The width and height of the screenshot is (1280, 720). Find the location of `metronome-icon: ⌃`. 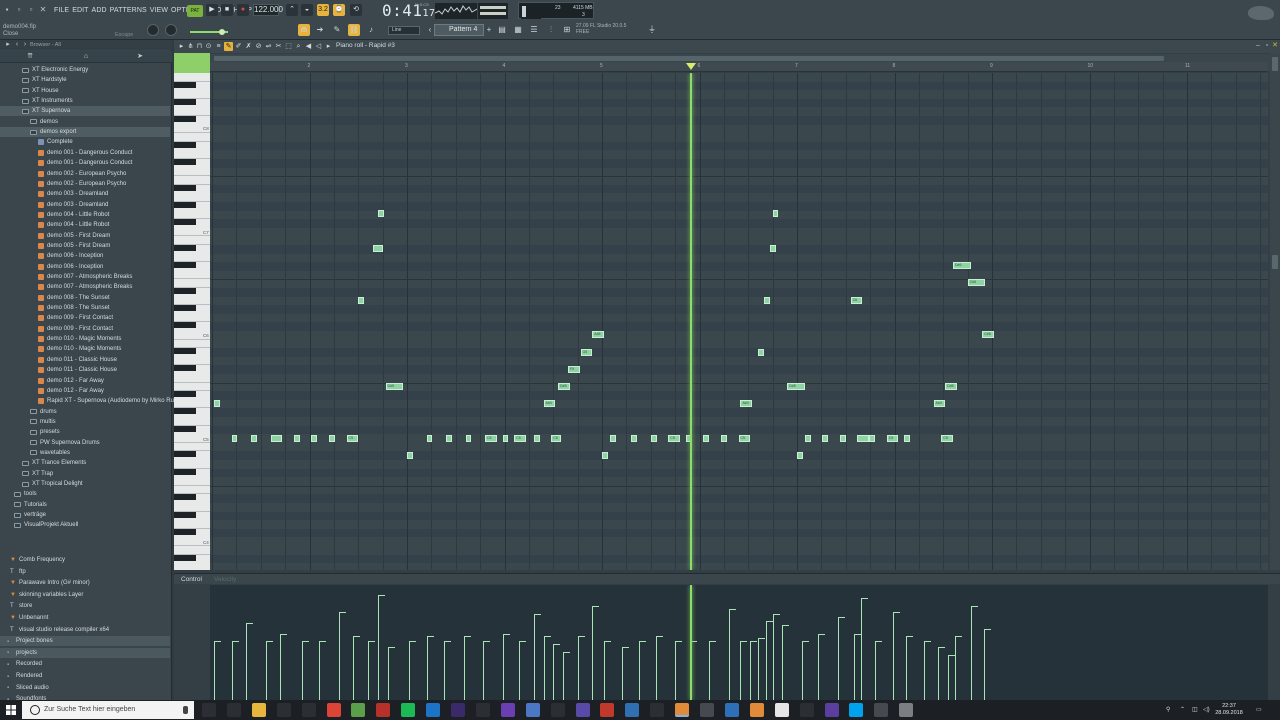

metronome-icon: ⌃ is located at coordinates (292, 10).